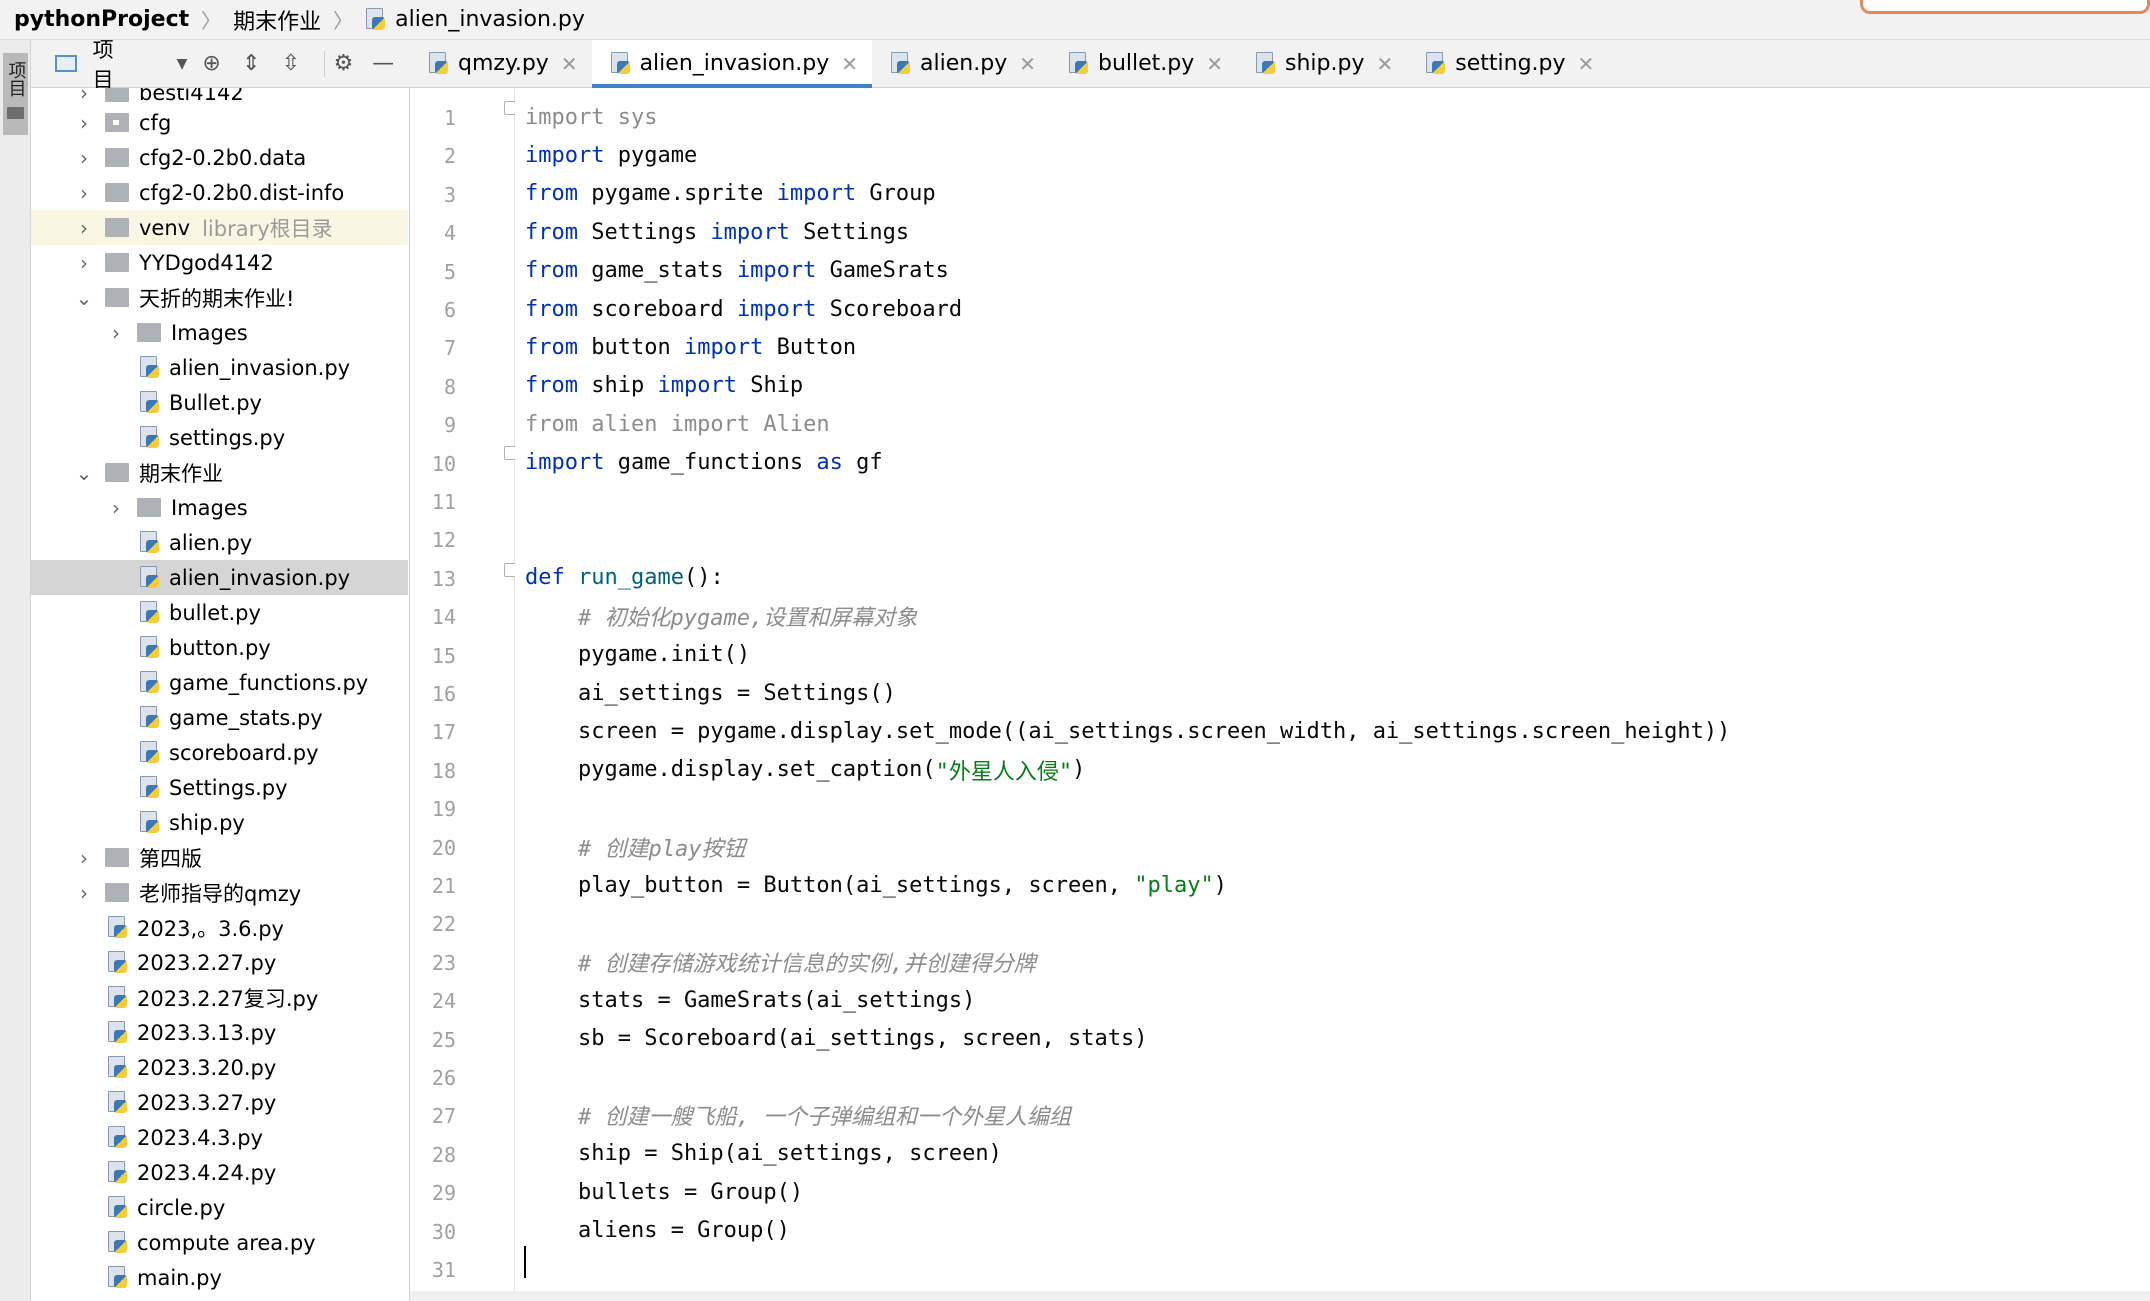  I want to click on tree-file: ship.py, so click(219, 822).